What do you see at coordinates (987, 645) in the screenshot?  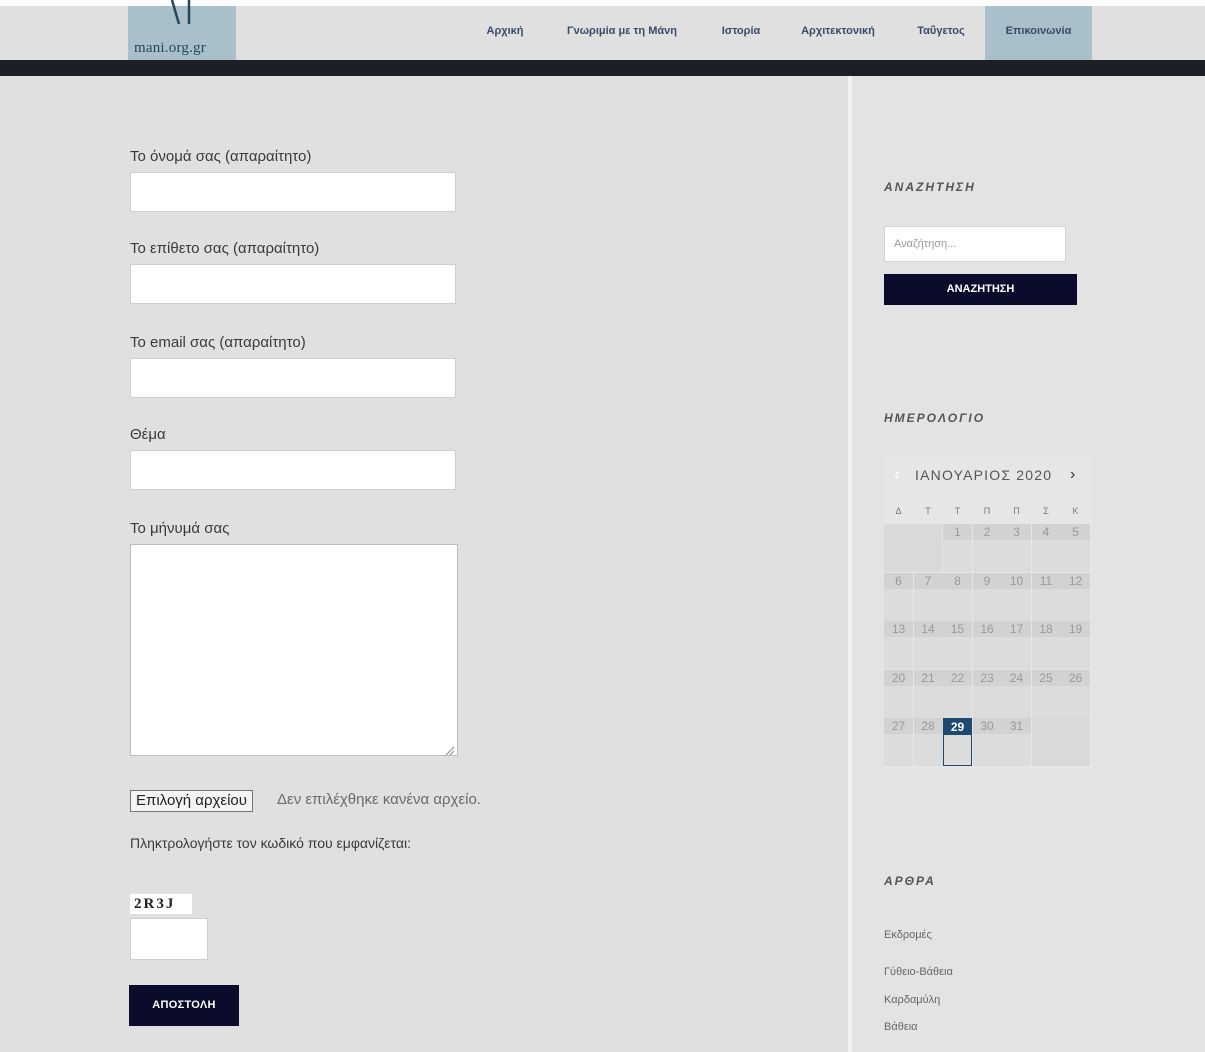 I see `calendar-day: 16` at bounding box center [987, 645].